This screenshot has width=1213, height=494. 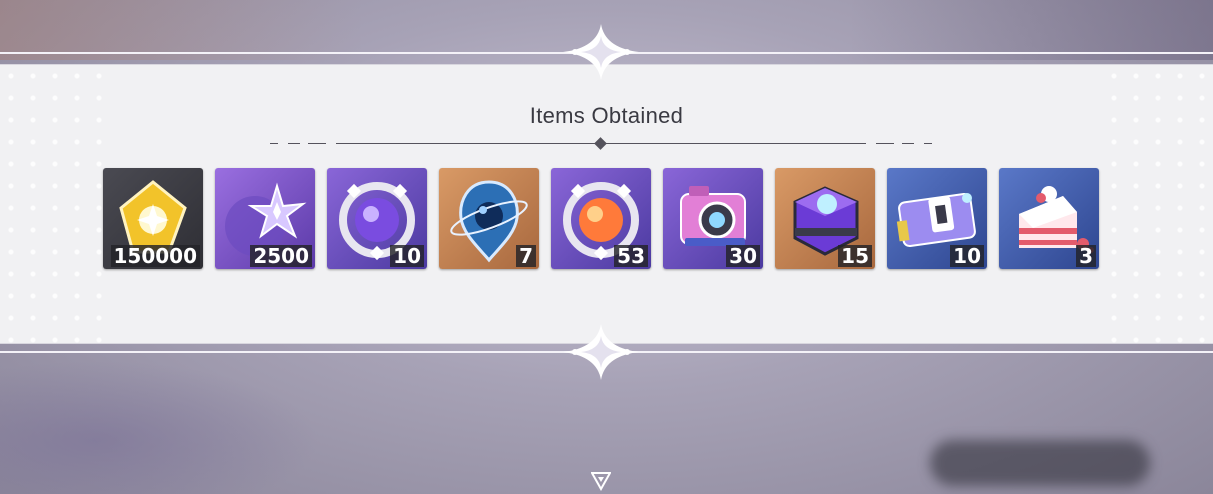 What do you see at coordinates (601, 218) in the screenshot?
I see `item-slot-orange-orb-ring: 53` at bounding box center [601, 218].